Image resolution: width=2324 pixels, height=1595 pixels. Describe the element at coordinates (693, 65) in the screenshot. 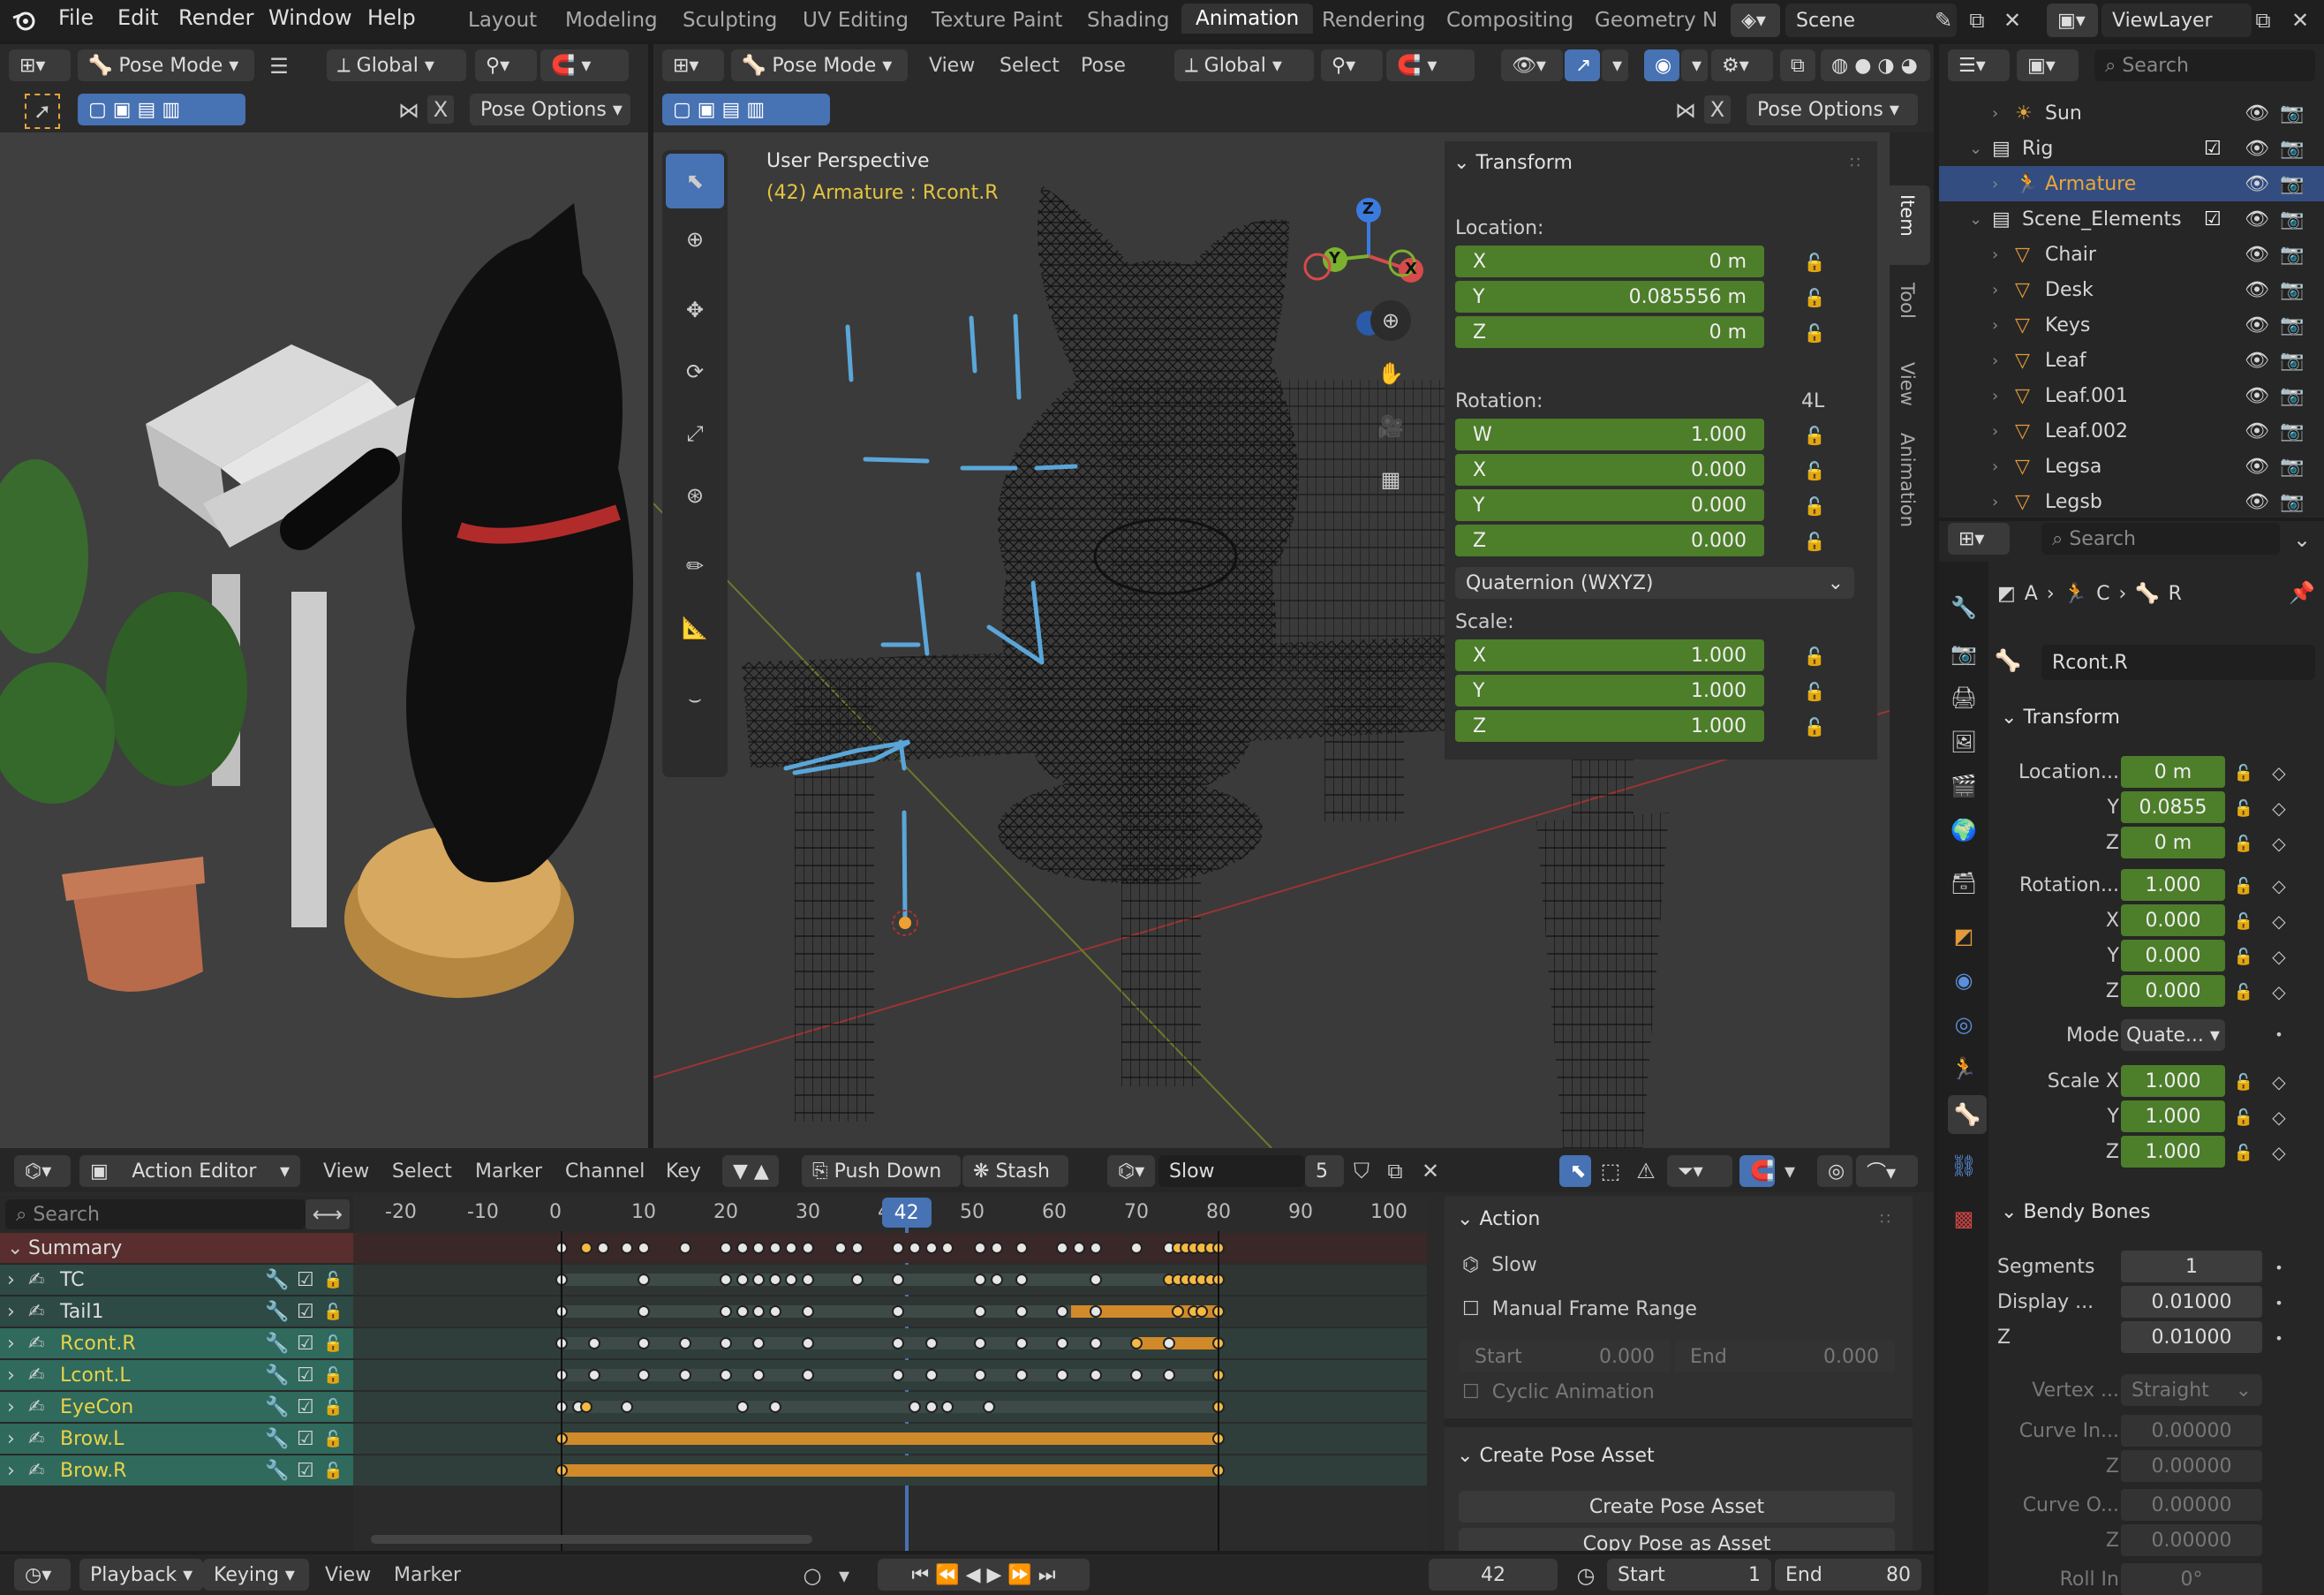

I see `viewport-editor-type-icon: ⊞▾` at that location.